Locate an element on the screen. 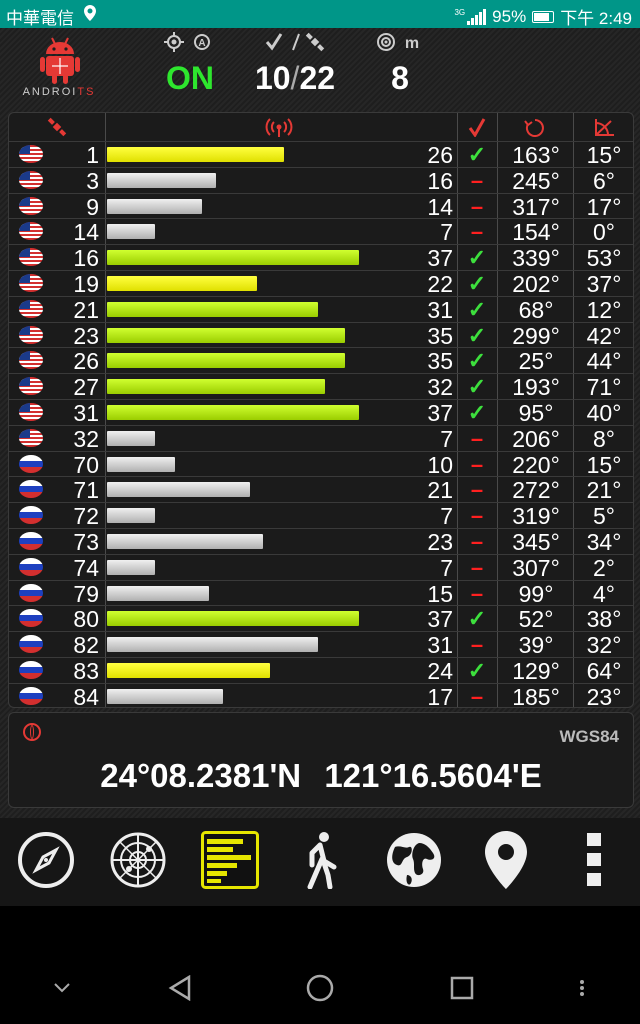  gps-status-column: A ON is located at coordinates (190, 64).